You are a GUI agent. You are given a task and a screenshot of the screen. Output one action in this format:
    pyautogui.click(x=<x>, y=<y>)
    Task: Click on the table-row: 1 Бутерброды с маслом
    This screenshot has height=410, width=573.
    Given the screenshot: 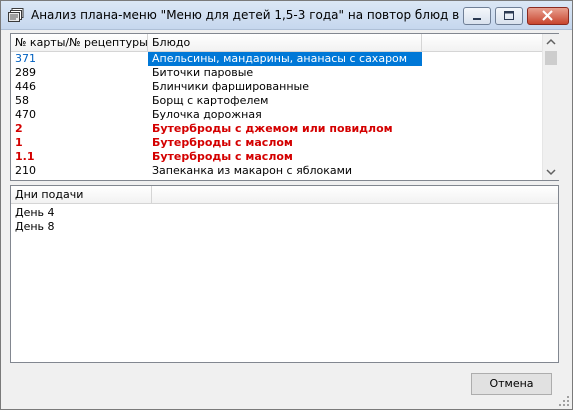 What is the action you would take?
    pyautogui.click(x=276, y=143)
    